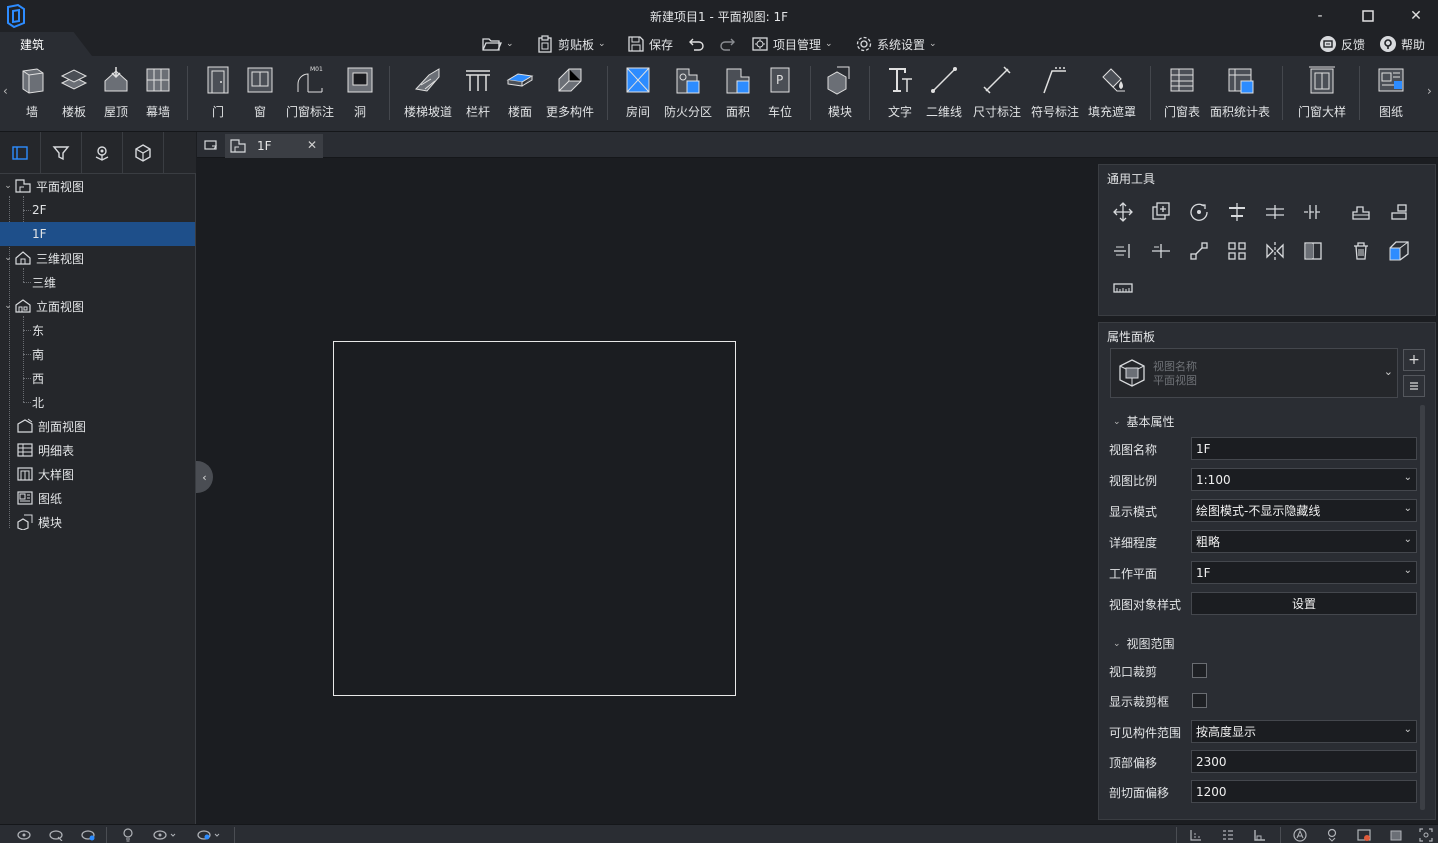 This screenshot has height=843, width=1438. What do you see at coordinates (1254, 373) in the screenshot?
I see `view-type-selector: 视图名称 平面视图 ⌄` at bounding box center [1254, 373].